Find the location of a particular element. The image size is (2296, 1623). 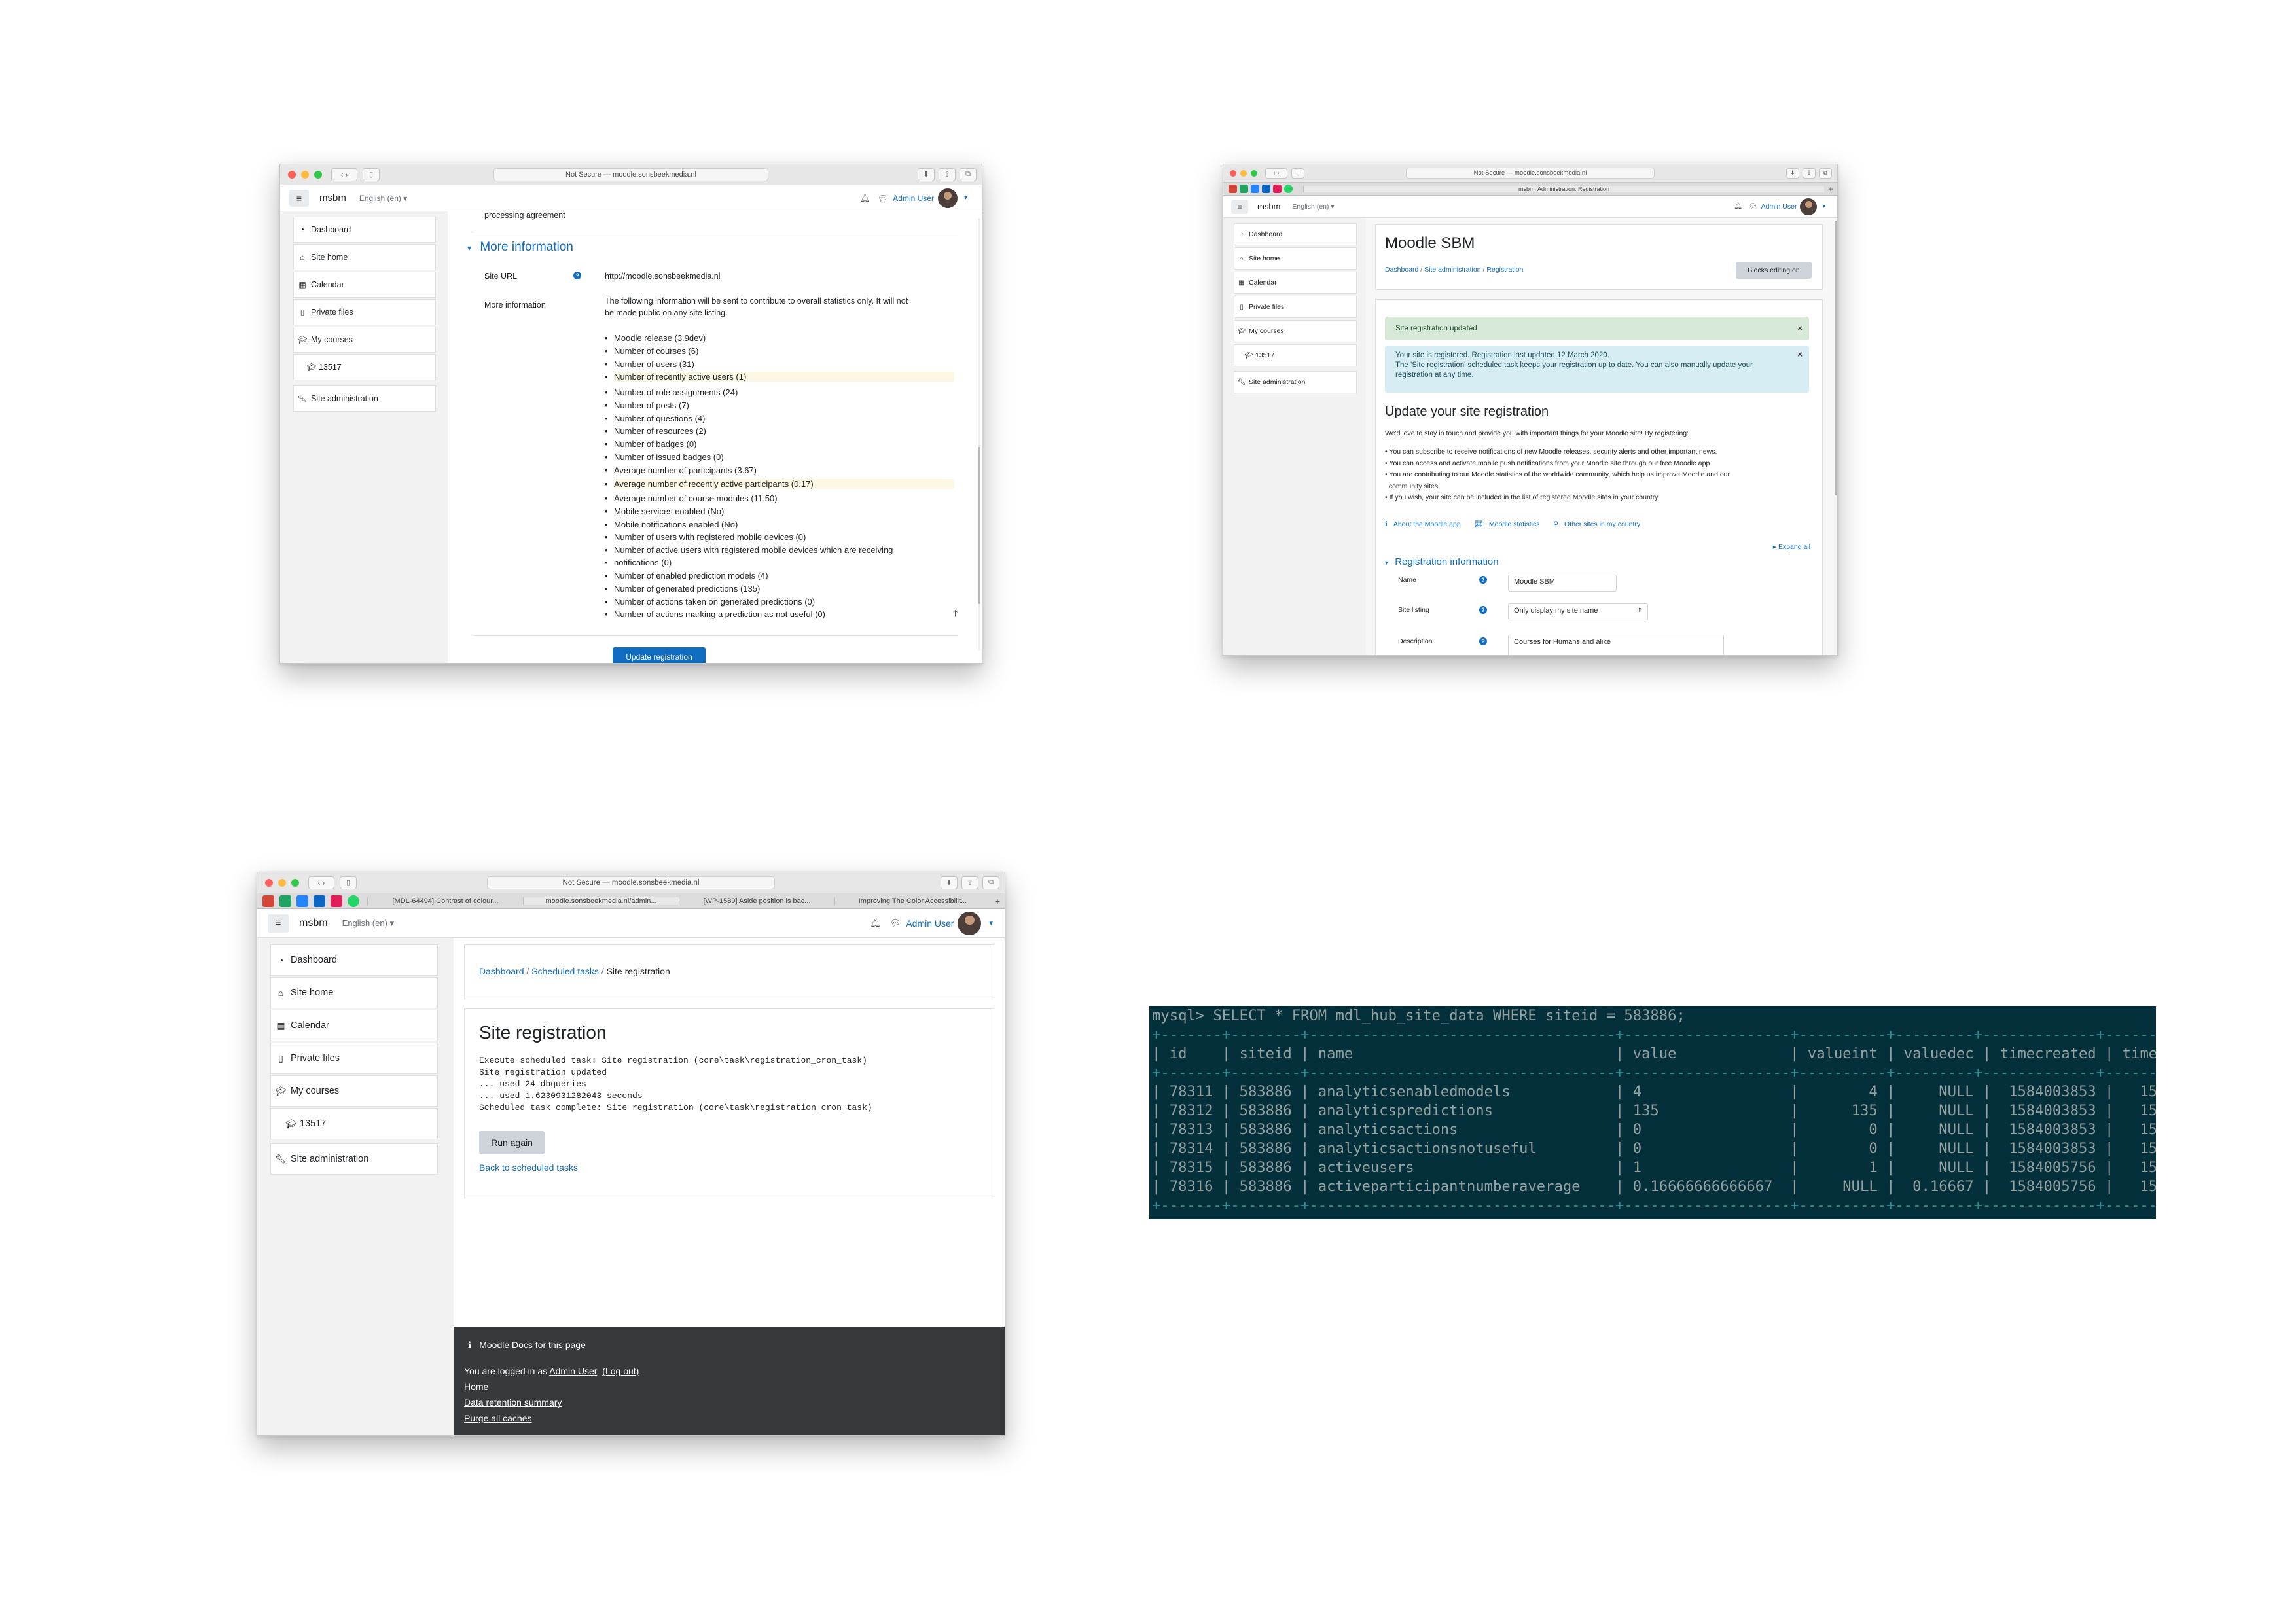

footer-purge-caches-link: Purge all caches is located at coordinates (498, 1418).